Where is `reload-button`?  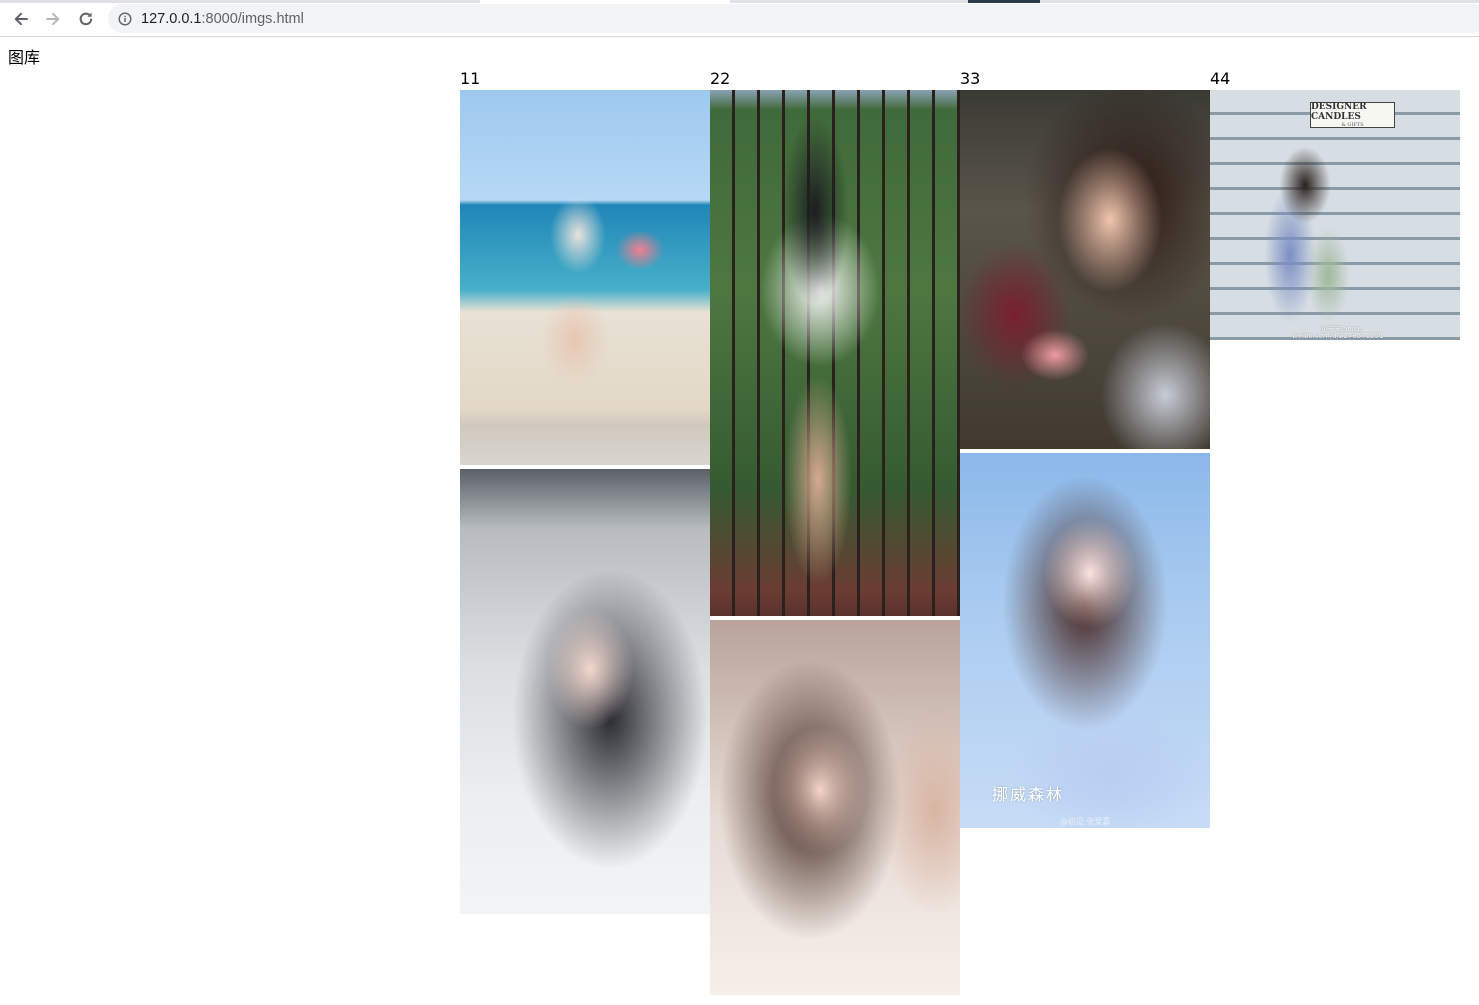
reload-button is located at coordinates (86, 19).